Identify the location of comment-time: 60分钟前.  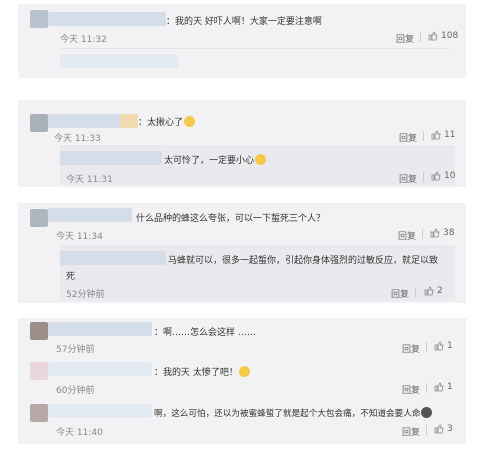
(75, 391).